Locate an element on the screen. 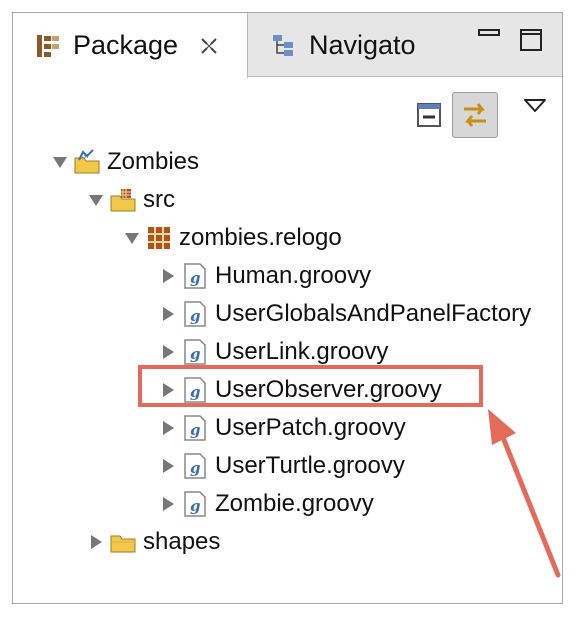 This screenshot has height=617, width=576. package-explorer-icon is located at coordinates (48, 45).